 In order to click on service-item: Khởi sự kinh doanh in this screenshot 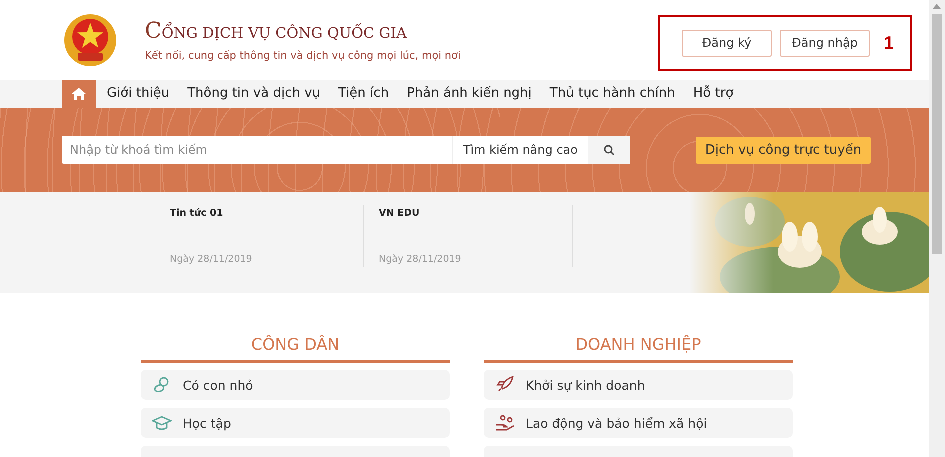, I will do `click(638, 385)`.